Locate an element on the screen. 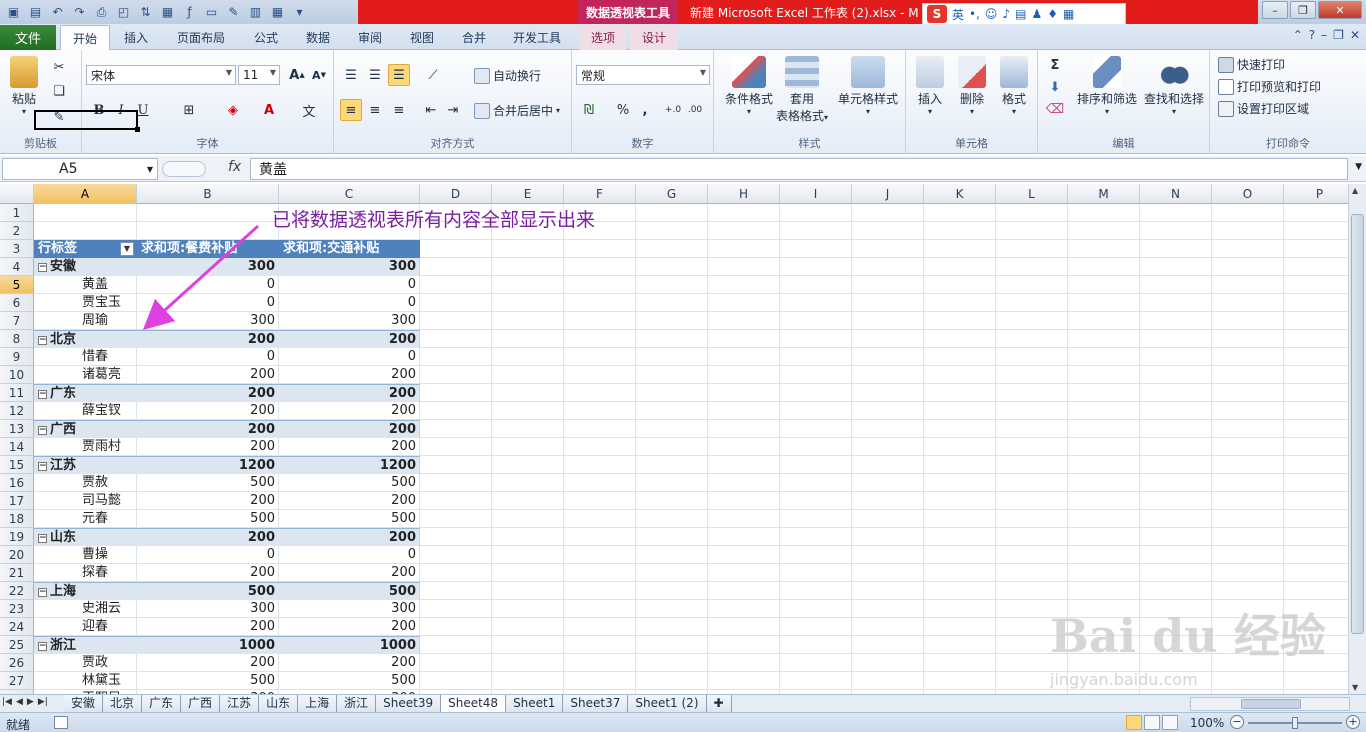  column-header-j: J is located at coordinates (888, 194).